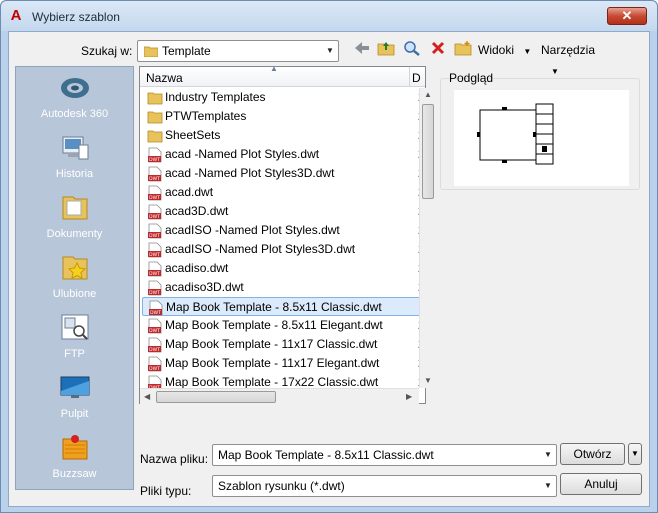 This screenshot has width=658, height=513. What do you see at coordinates (107, 51) in the screenshot?
I see `lookin-label: Szukaj w:` at bounding box center [107, 51].